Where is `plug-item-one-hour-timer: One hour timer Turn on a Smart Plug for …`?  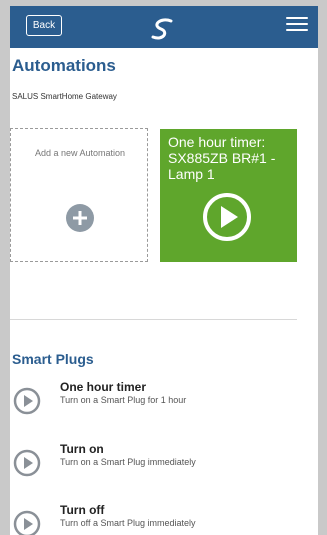 plug-item-one-hour-timer: One hour timer Turn on a Smart Plug for … is located at coordinates (160, 399).